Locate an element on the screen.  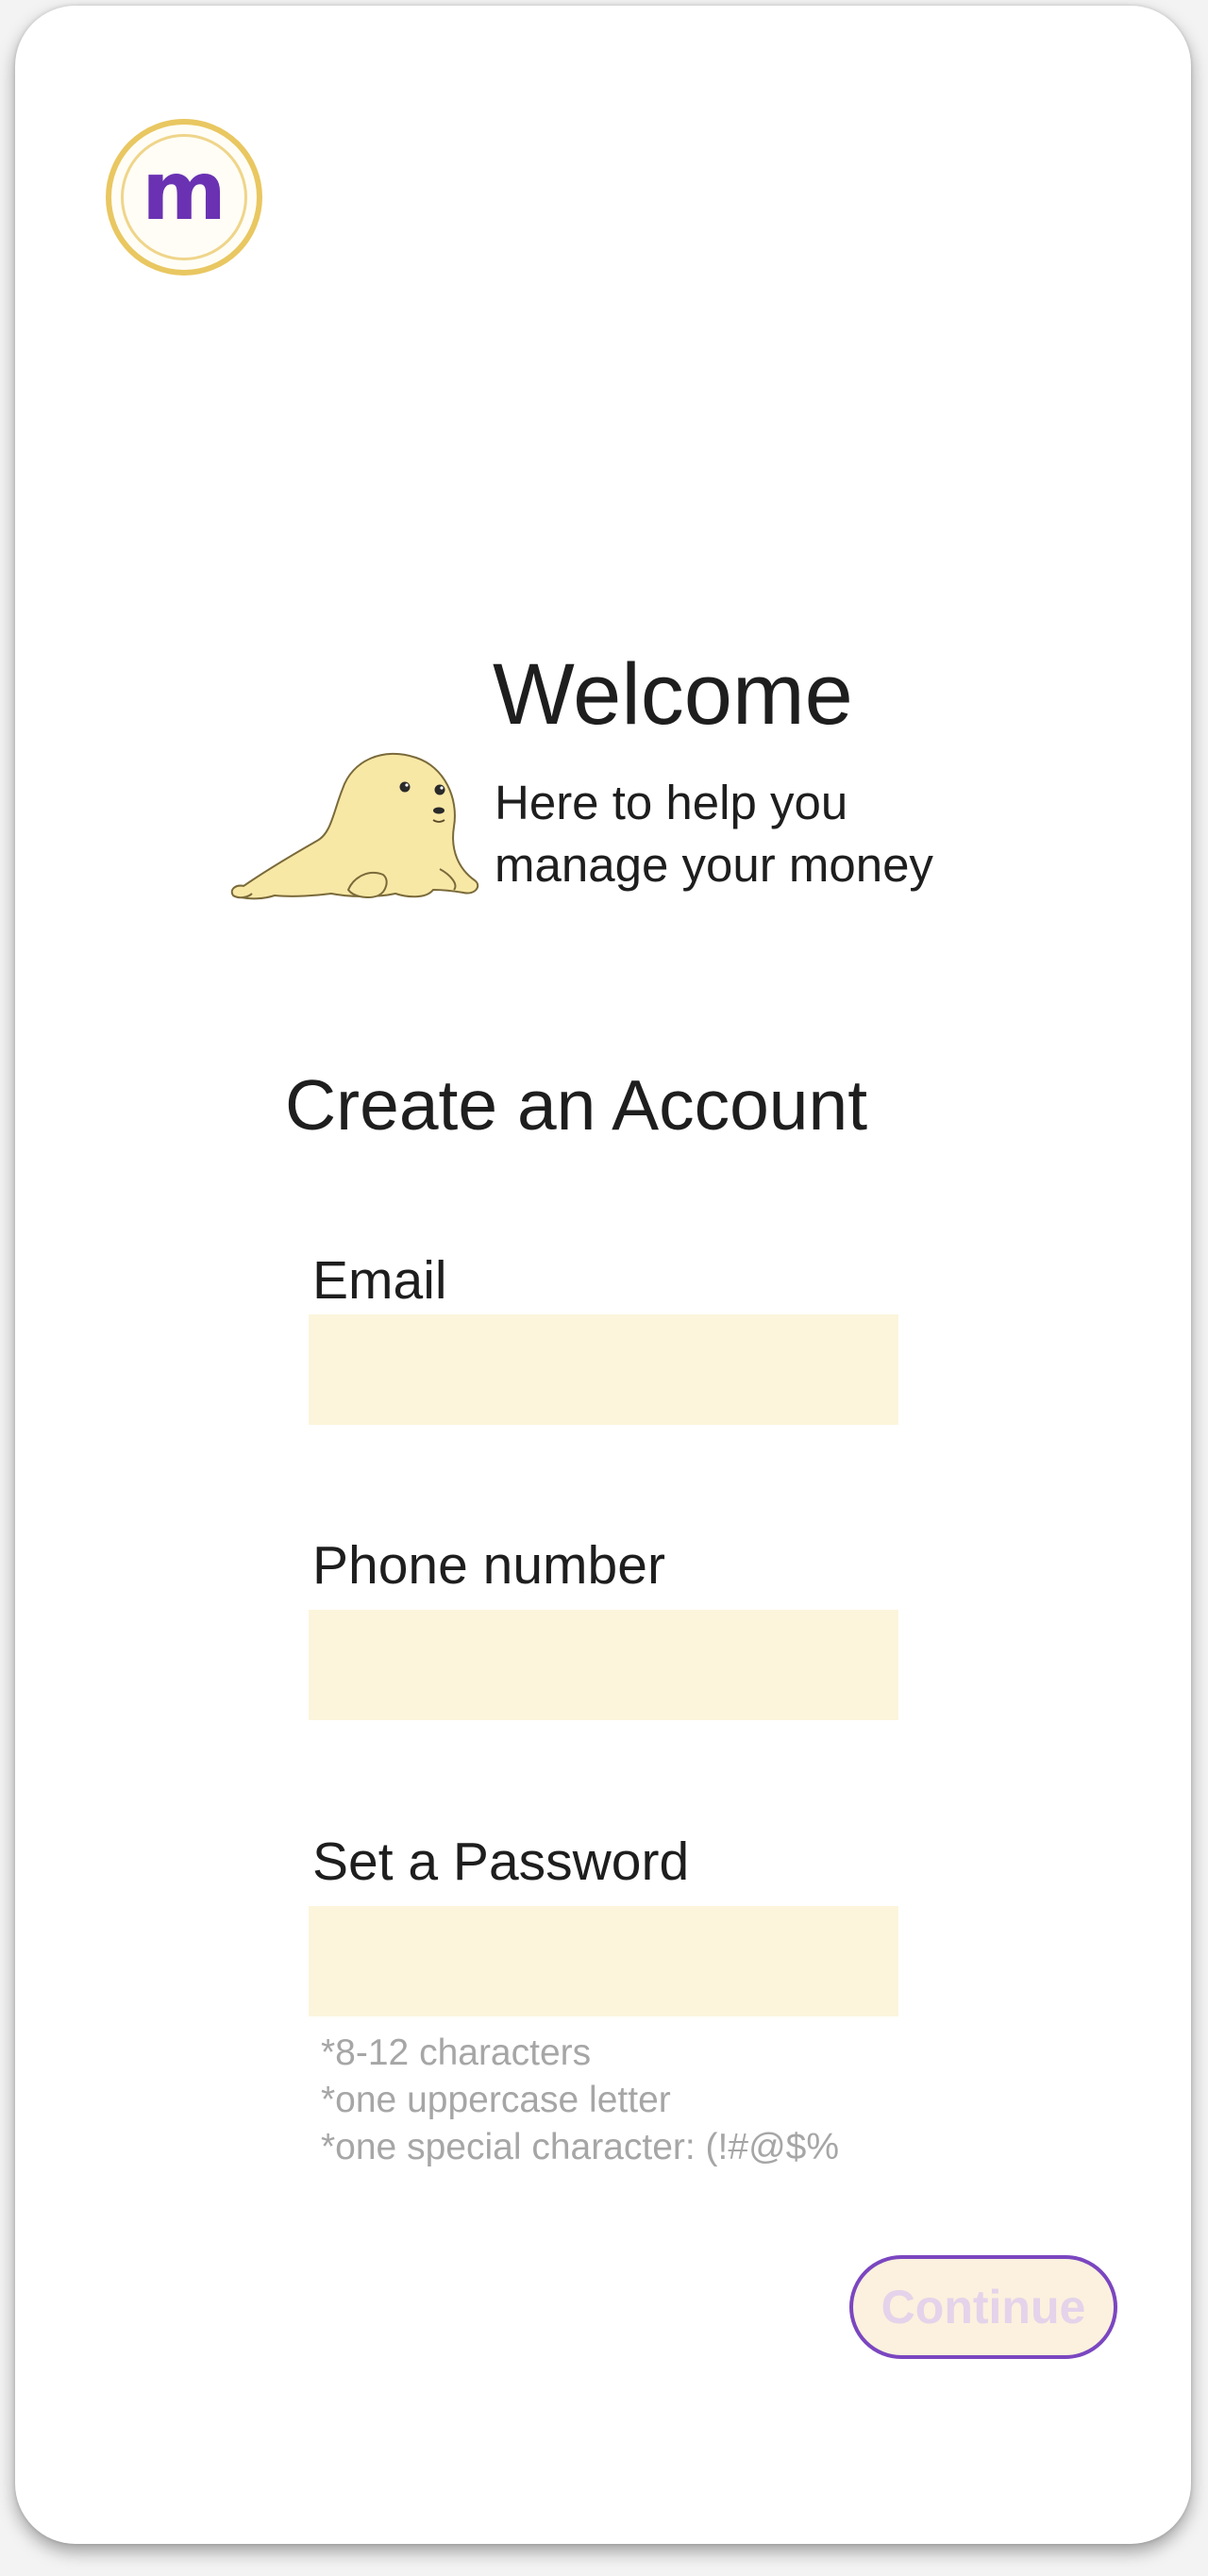
app-logo: m is located at coordinates (184, 197).